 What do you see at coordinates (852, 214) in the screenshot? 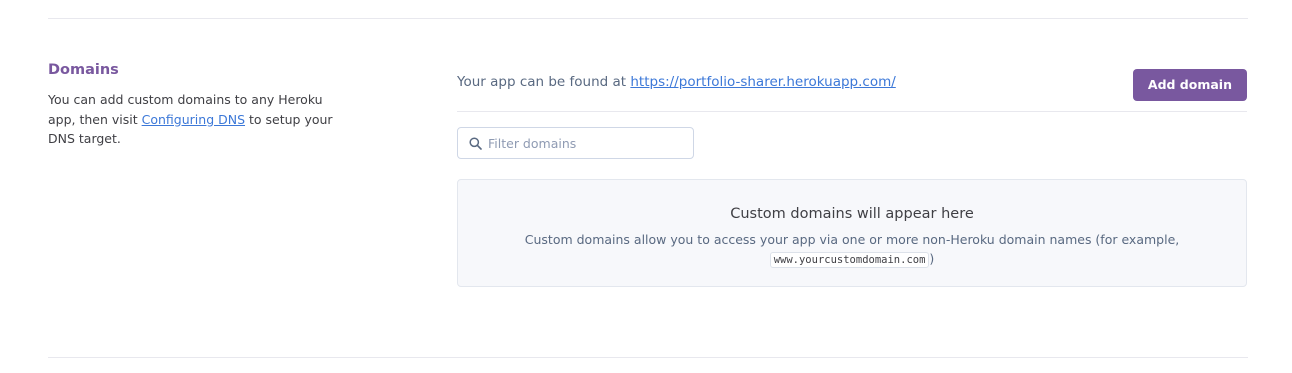
I see `empty-state-title: Custom domains will appear here` at bounding box center [852, 214].